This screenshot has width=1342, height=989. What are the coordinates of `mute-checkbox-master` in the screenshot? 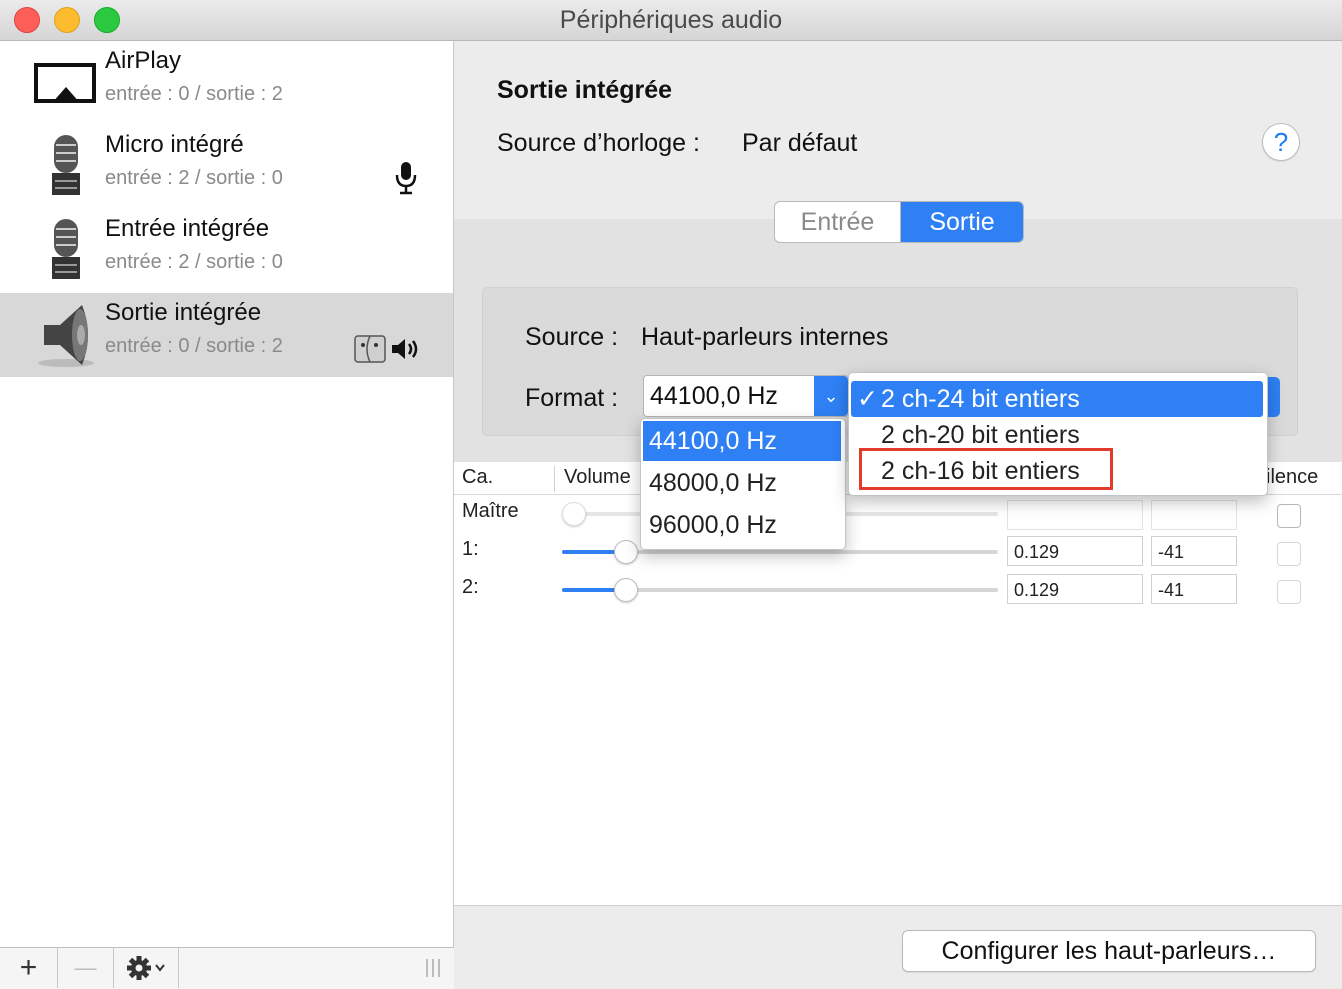 It's located at (1289, 516).